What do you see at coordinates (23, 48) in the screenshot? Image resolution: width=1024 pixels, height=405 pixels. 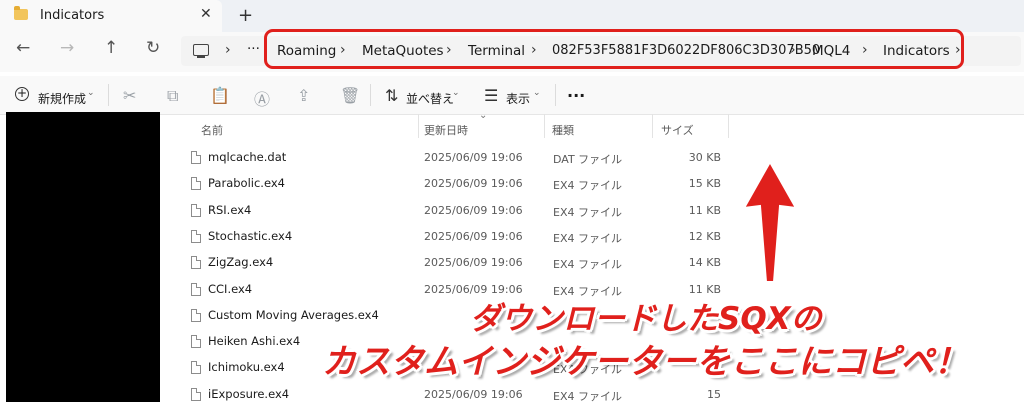 I see `back-icon: ←` at bounding box center [23, 48].